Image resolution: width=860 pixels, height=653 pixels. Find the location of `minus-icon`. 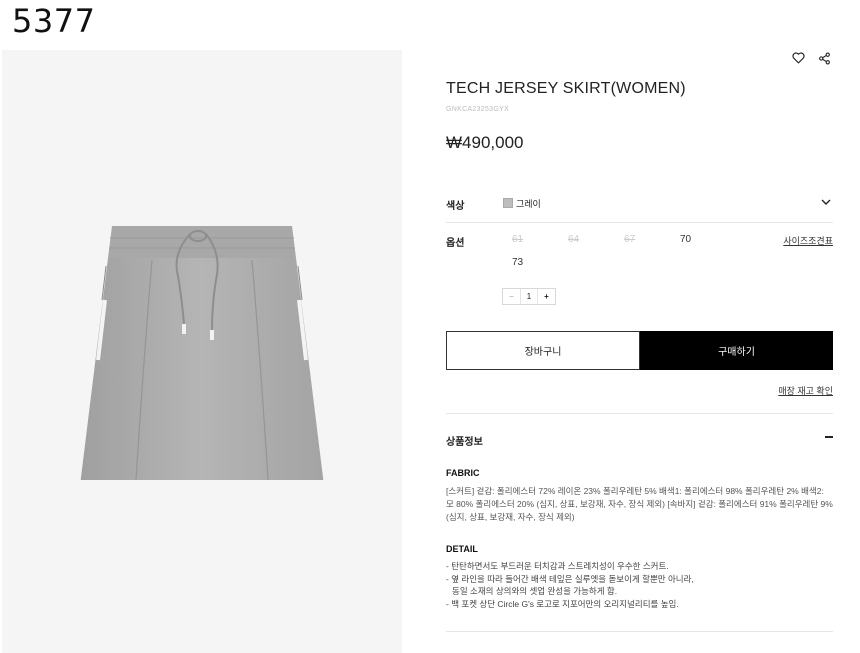

minus-icon is located at coordinates (829, 437).